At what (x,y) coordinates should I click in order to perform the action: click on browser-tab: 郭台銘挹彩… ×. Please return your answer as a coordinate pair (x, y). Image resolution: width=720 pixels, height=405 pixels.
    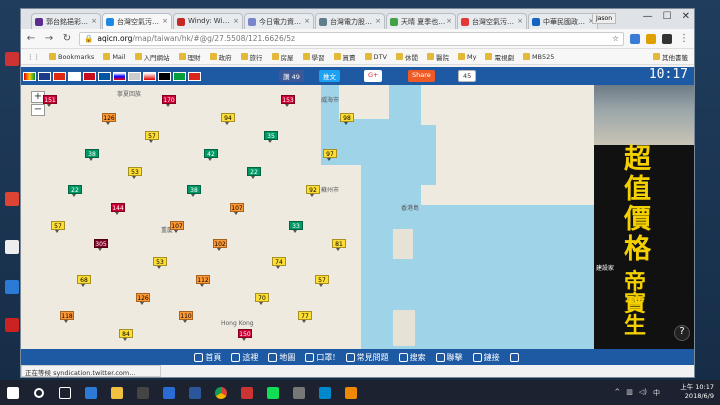
    Looking at the image, I should click on (66, 21).